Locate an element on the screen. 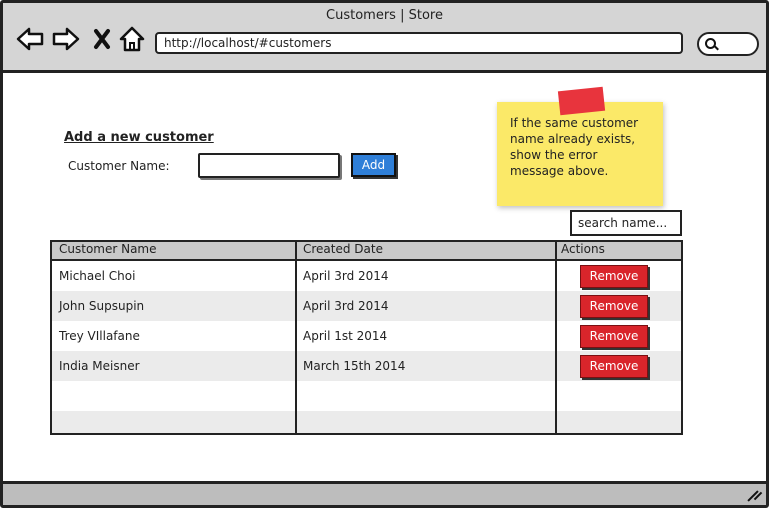 The image size is (769, 508). column-header-actions: Actions is located at coordinates (583, 249).